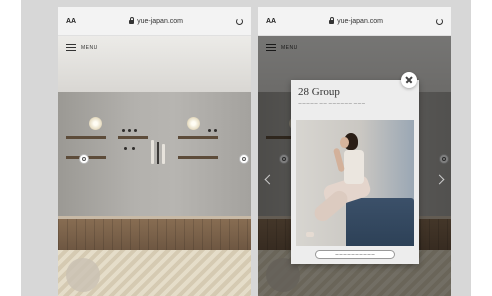  Describe the element at coordinates (409, 80) in the screenshot. I see `close-icon` at that location.